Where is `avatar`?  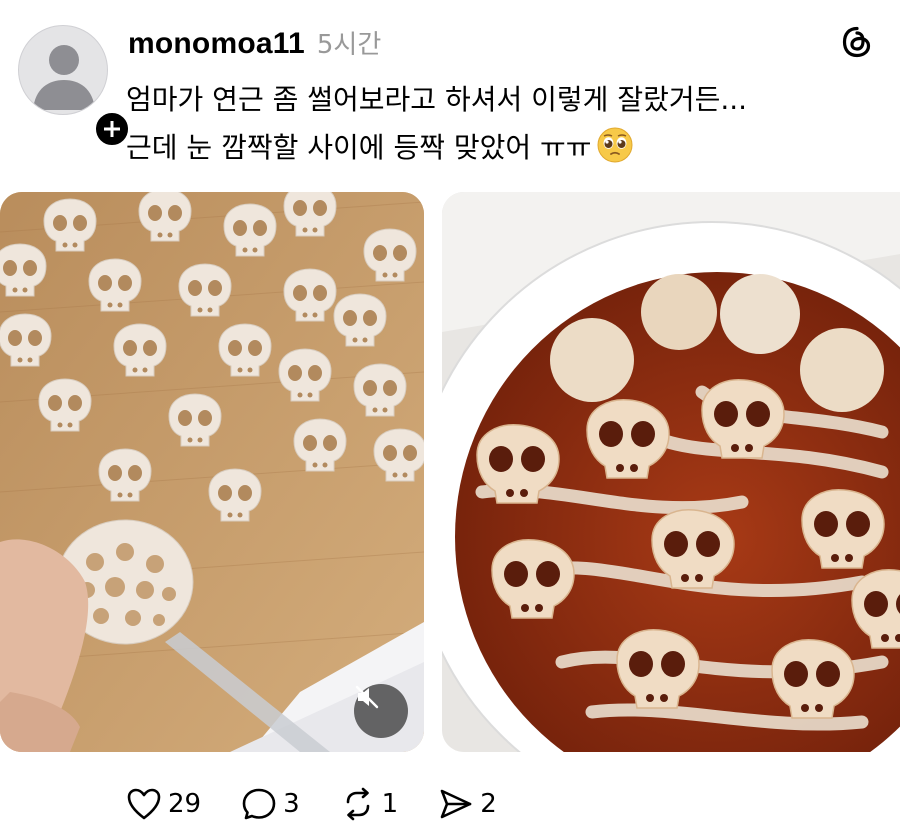
avatar is located at coordinates (63, 70).